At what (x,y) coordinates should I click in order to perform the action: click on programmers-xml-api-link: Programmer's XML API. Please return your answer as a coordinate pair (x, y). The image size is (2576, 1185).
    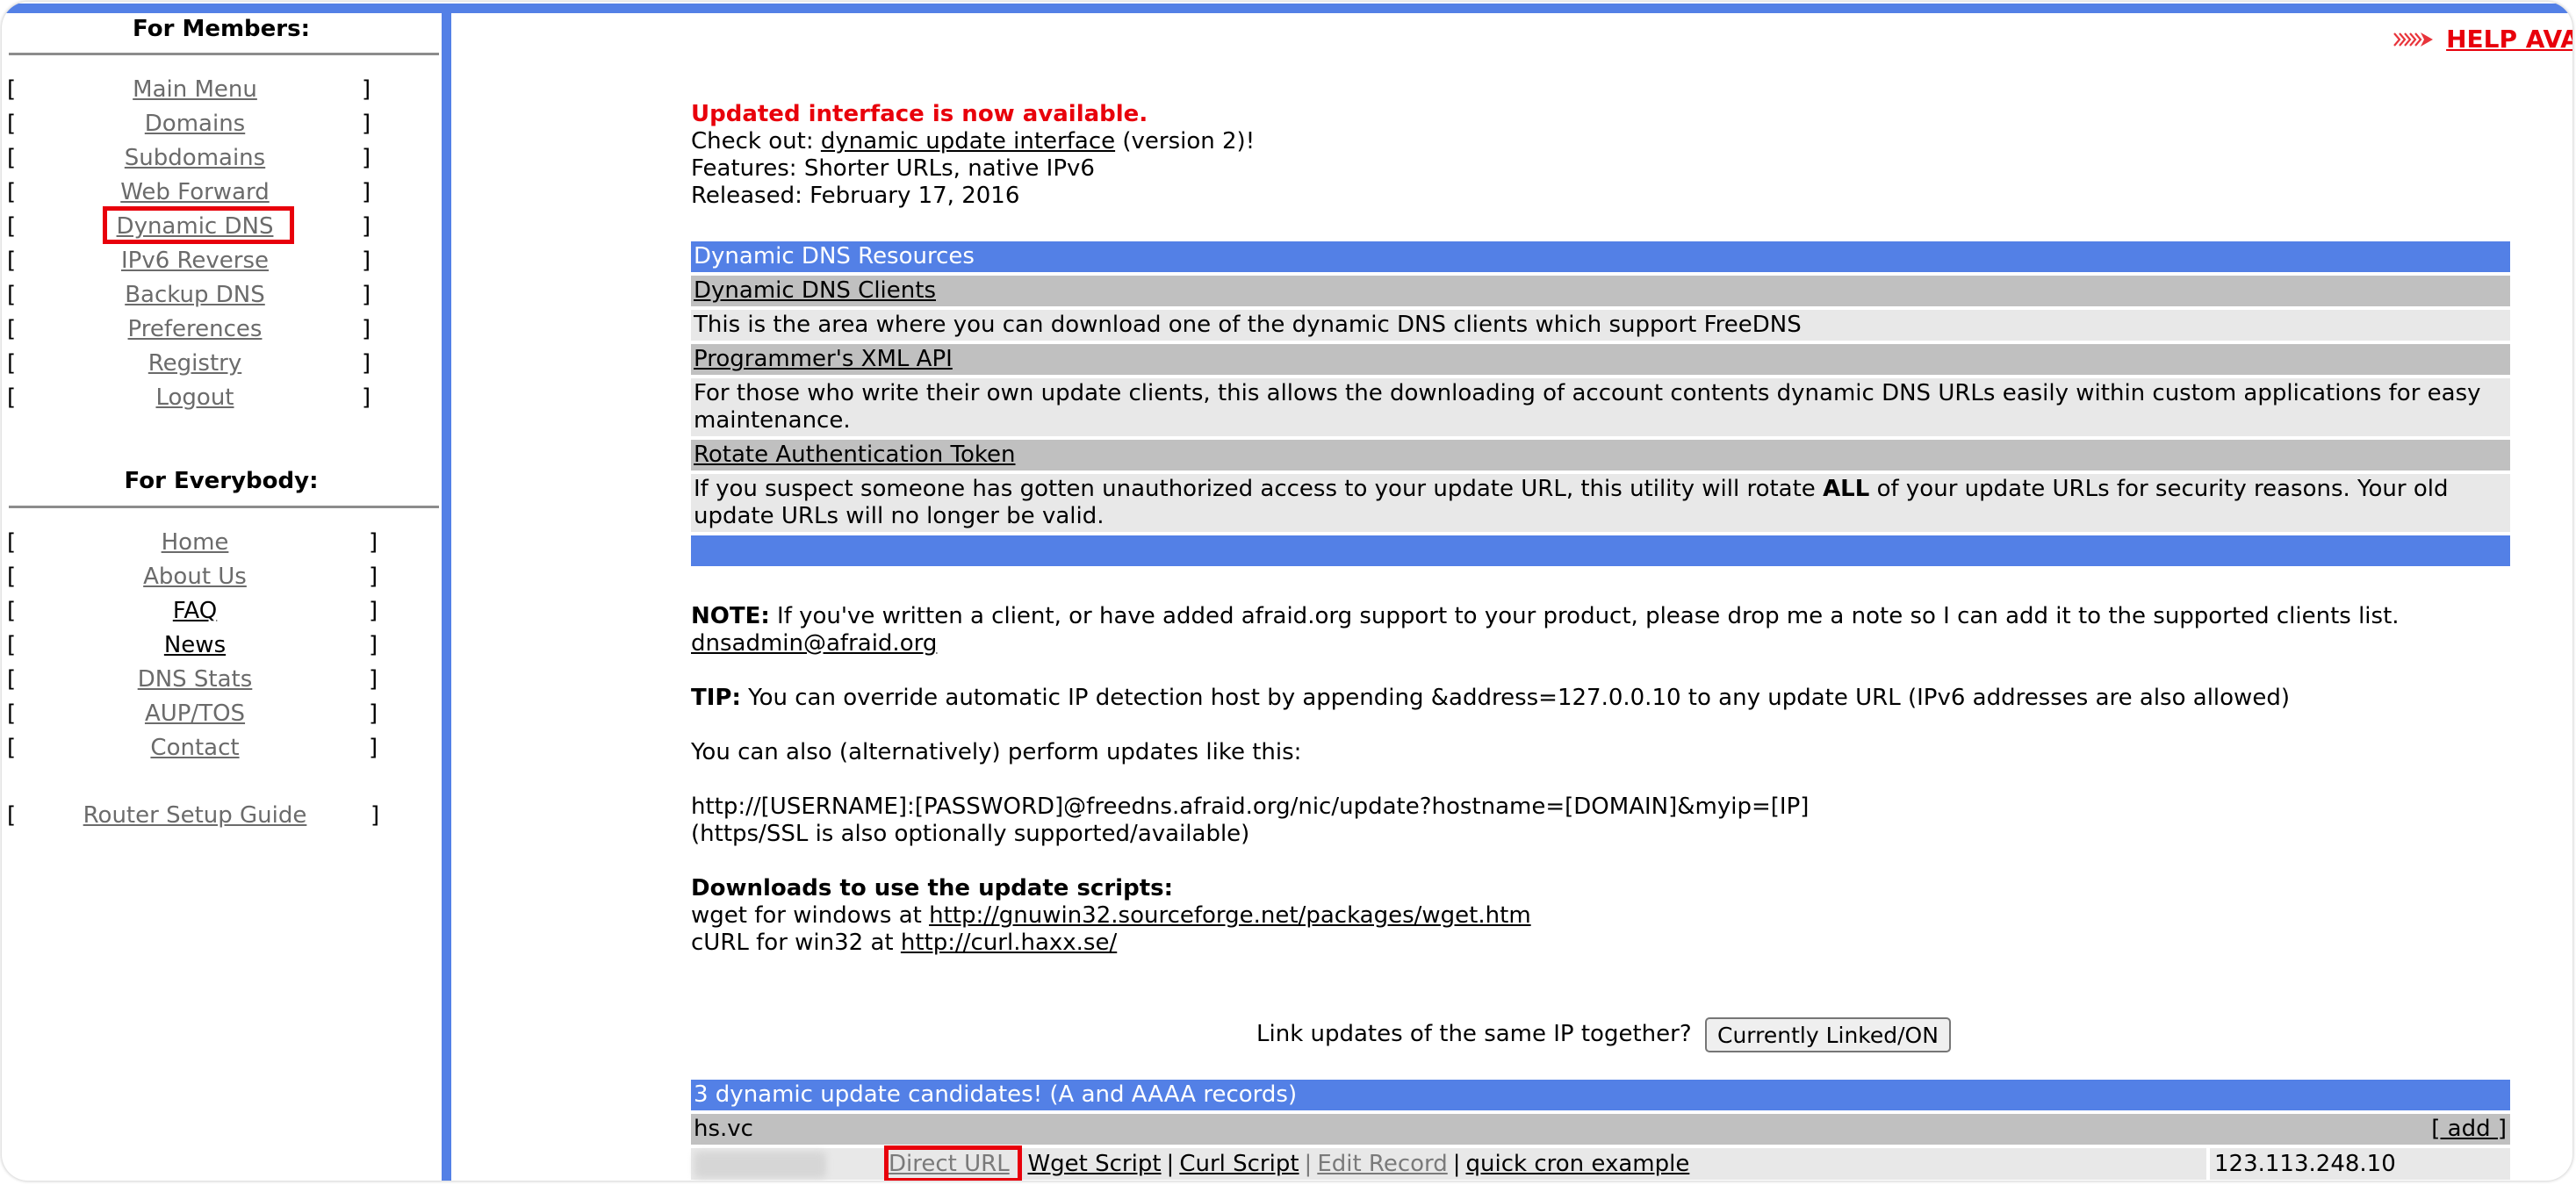
    Looking at the image, I should click on (823, 359).